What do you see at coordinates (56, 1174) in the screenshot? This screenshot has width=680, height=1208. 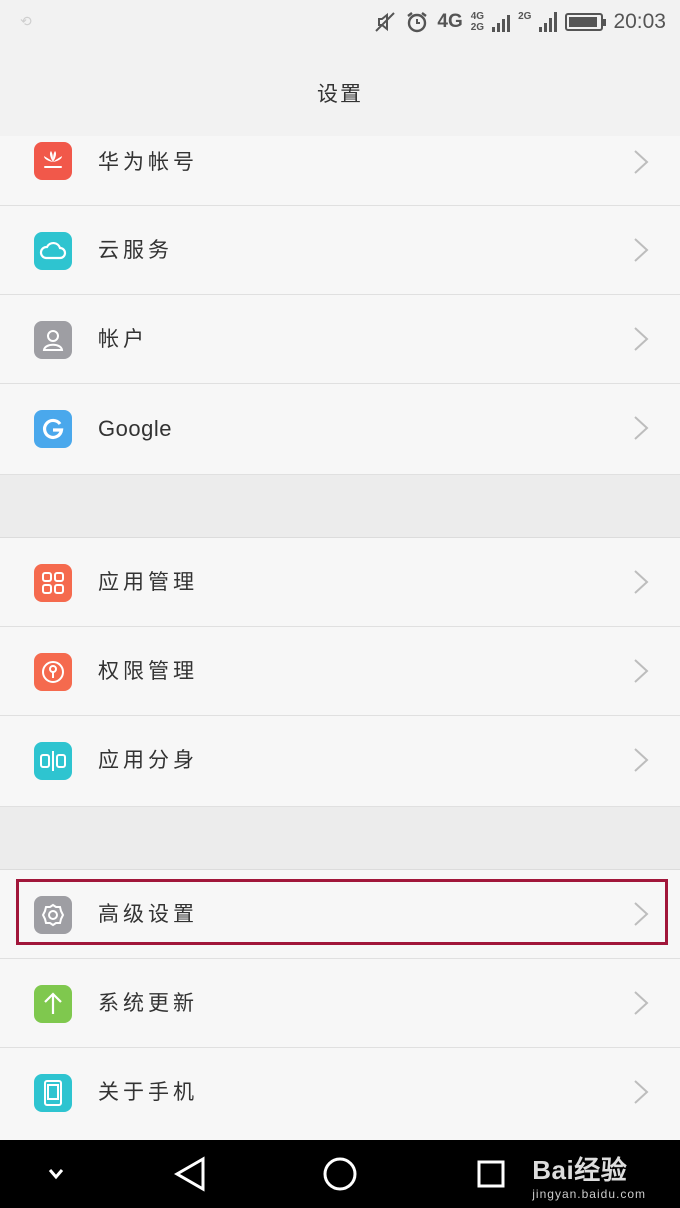 I see `chevron-down-icon` at bounding box center [56, 1174].